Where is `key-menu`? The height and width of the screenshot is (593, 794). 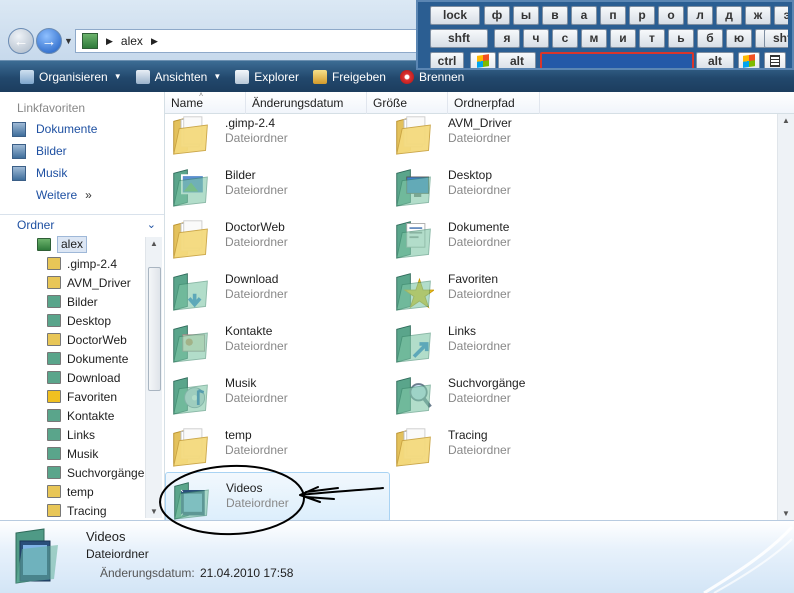
key-menu is located at coordinates (775, 60).